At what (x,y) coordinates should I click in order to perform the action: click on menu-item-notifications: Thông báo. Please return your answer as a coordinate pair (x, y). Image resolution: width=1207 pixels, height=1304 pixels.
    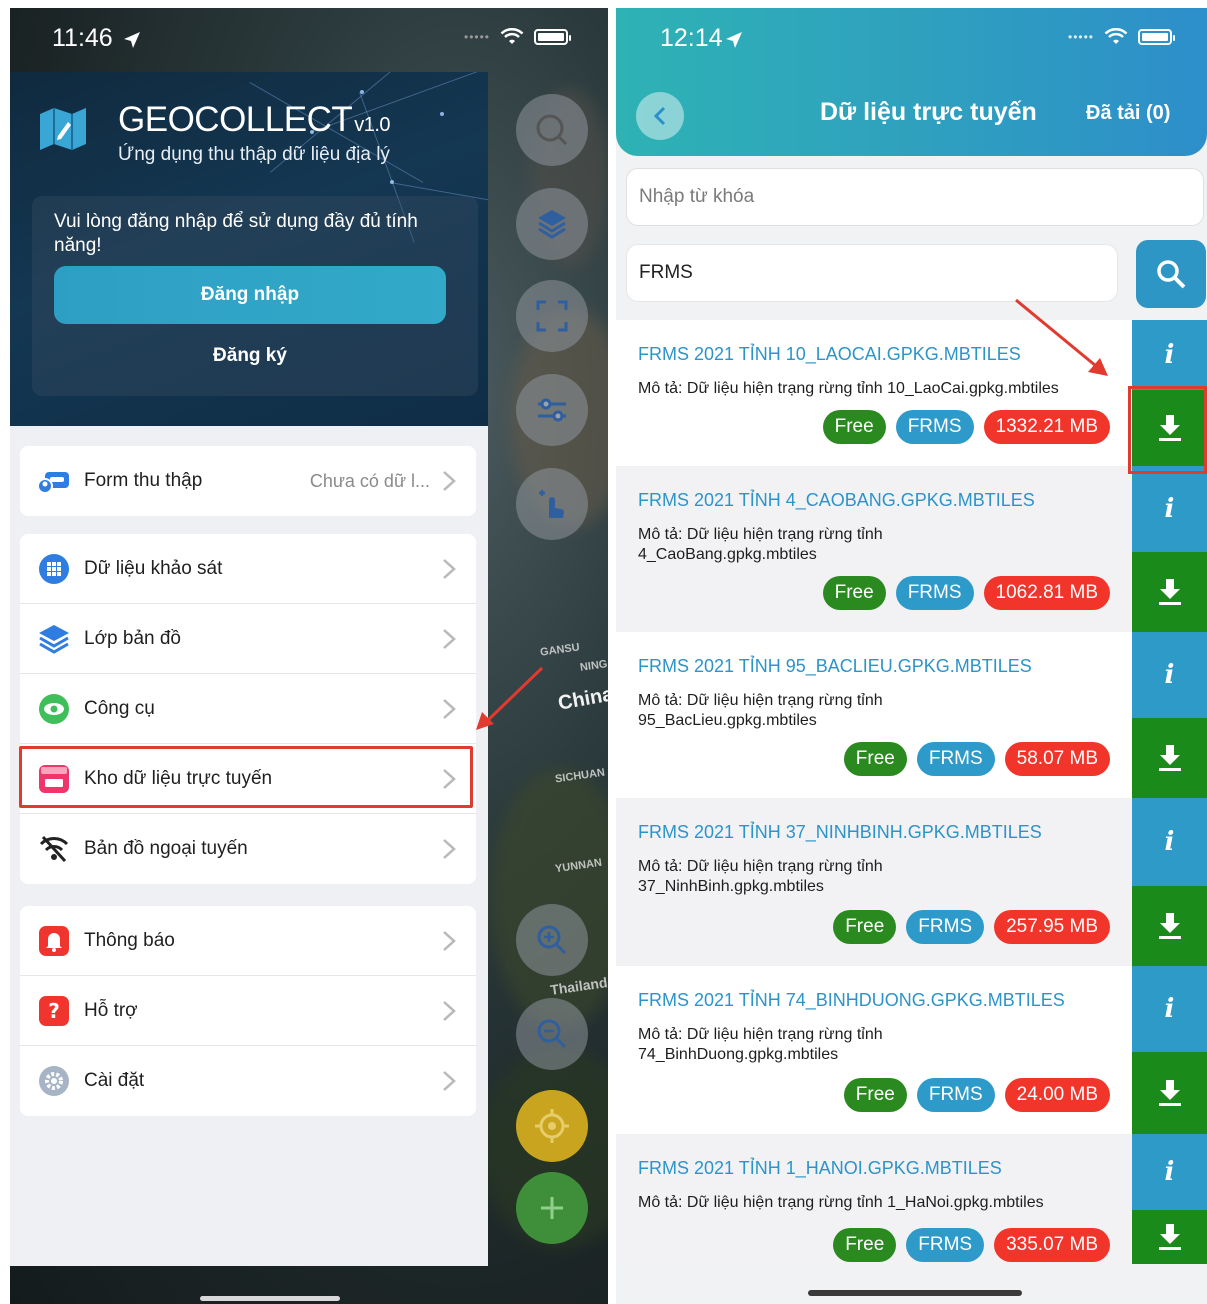
    Looking at the image, I should click on (248, 941).